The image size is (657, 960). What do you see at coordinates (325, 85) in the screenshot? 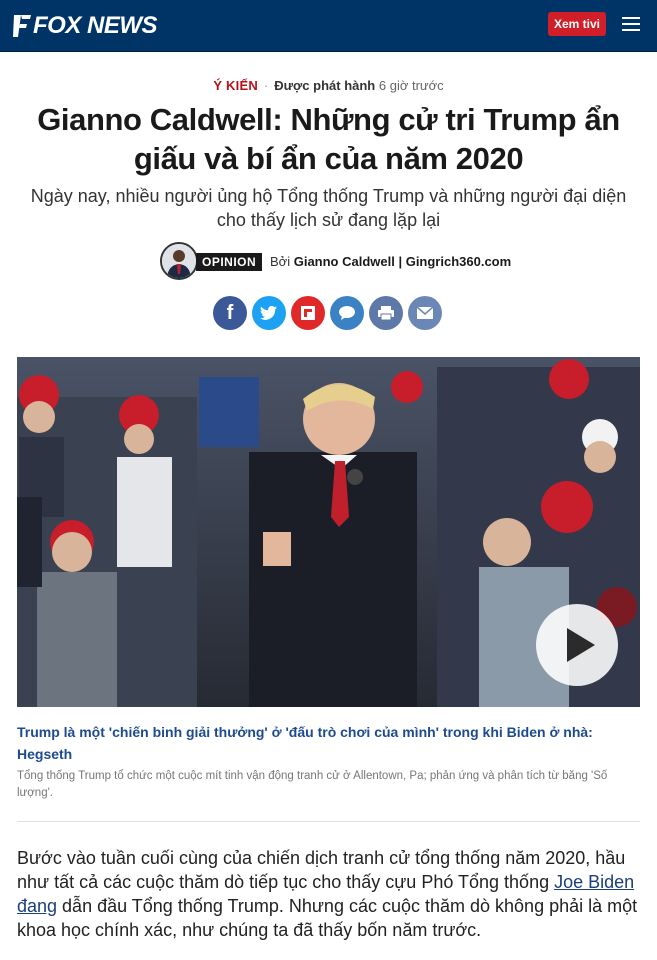
I see `published-label: Được phát hành` at bounding box center [325, 85].